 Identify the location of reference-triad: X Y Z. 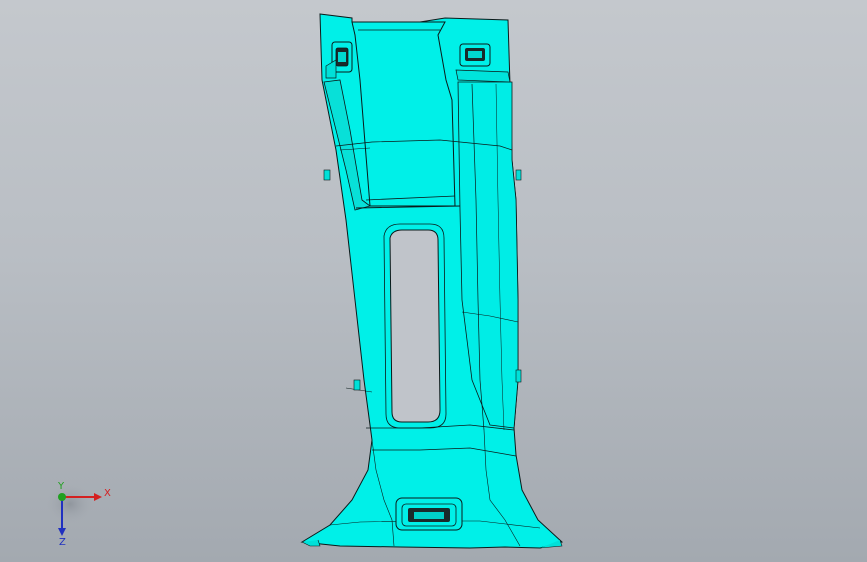
(80, 513).